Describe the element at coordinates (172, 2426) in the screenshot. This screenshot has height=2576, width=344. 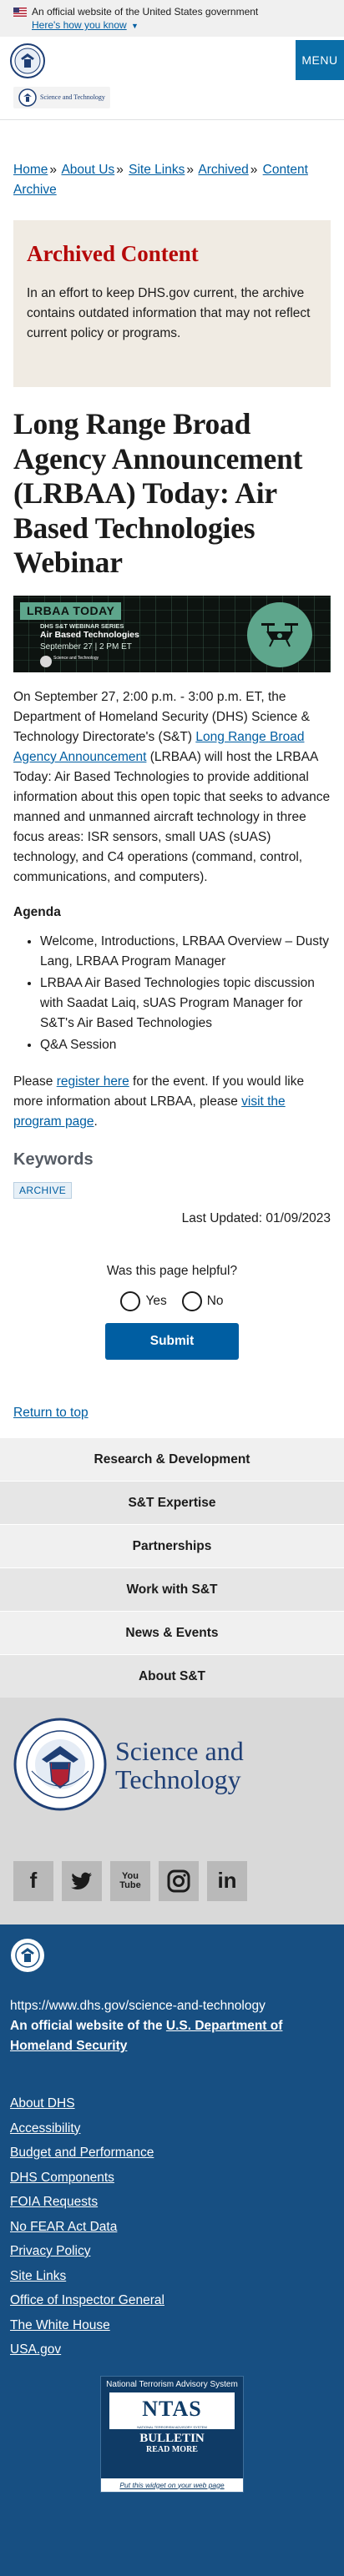
I see `ntas-logo-small: NATIONAL TERRORISM ADVISORY SYSTEM` at that location.